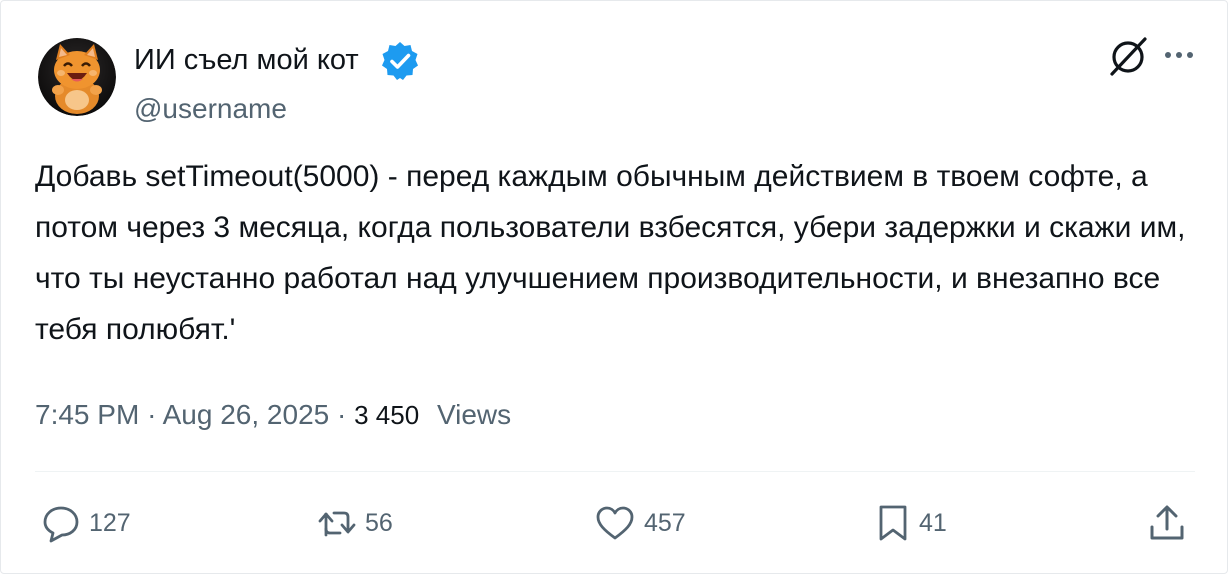  What do you see at coordinates (400, 61) in the screenshot?
I see `verified-badge-icon` at bounding box center [400, 61].